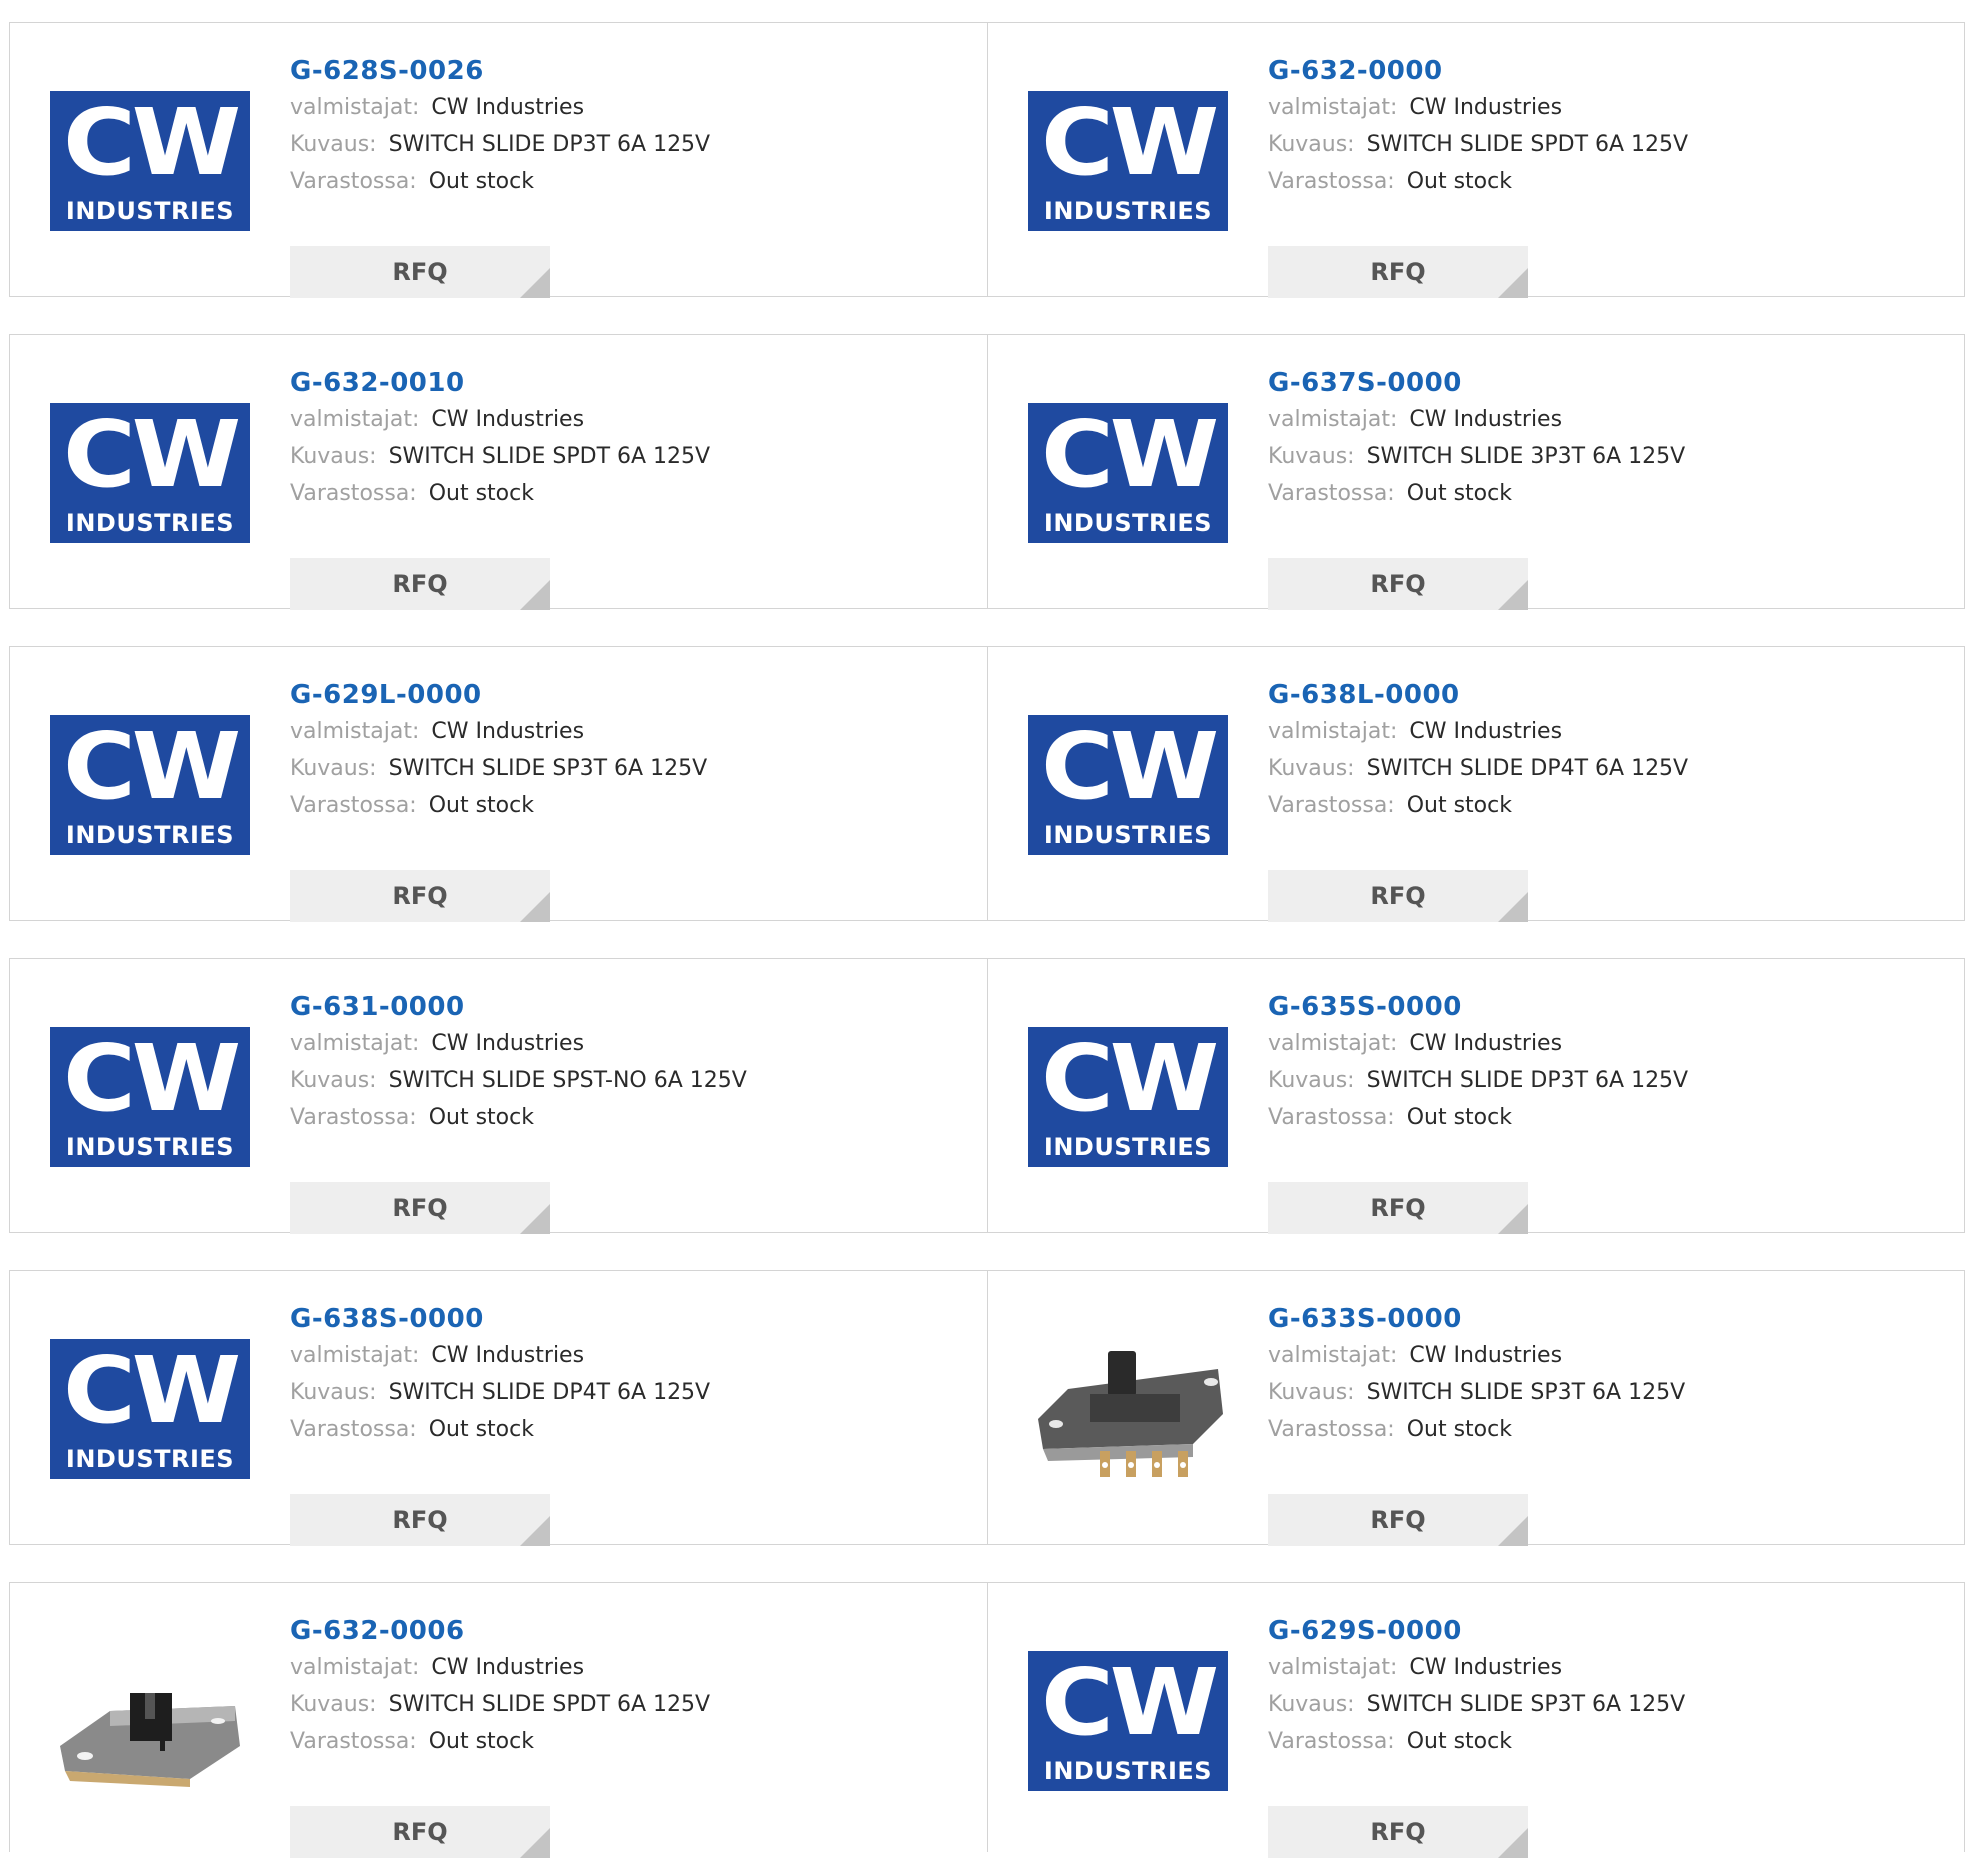 The width and height of the screenshot is (1965, 1858). What do you see at coordinates (387, 71) in the screenshot?
I see `part-number-link: G-628S-0026` at bounding box center [387, 71].